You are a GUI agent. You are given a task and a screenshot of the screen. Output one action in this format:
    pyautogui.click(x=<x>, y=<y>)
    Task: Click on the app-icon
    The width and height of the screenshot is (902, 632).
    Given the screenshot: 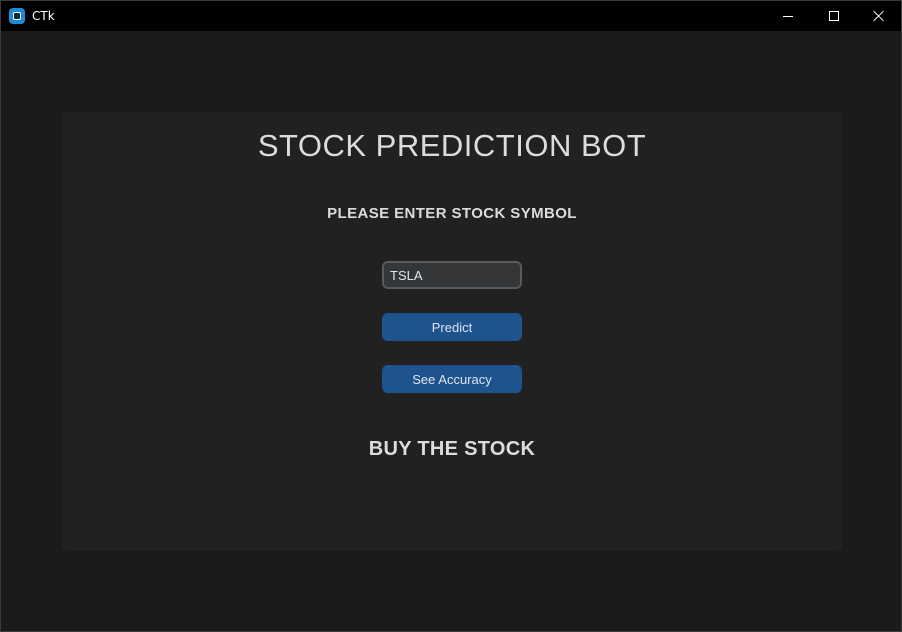 What is the action you would take?
    pyautogui.click(x=17, y=16)
    